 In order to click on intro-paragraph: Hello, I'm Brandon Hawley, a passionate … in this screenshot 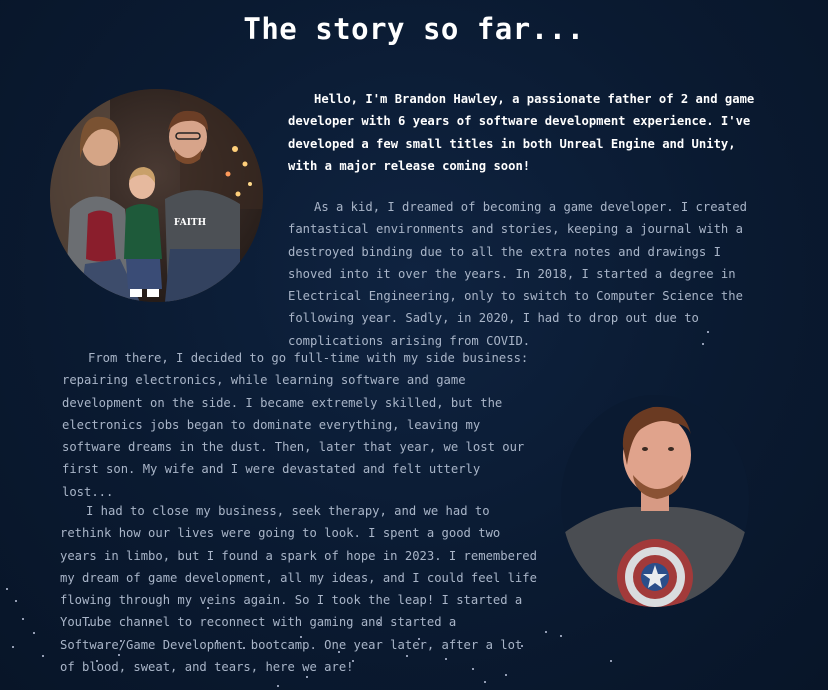, I will do `click(521, 132)`.